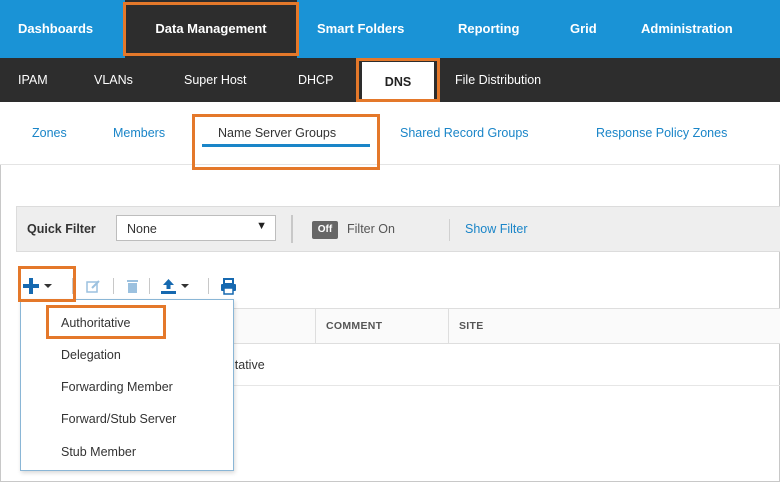 The image size is (780, 482). I want to click on sub-nav-super-host: Super Host, so click(215, 80).